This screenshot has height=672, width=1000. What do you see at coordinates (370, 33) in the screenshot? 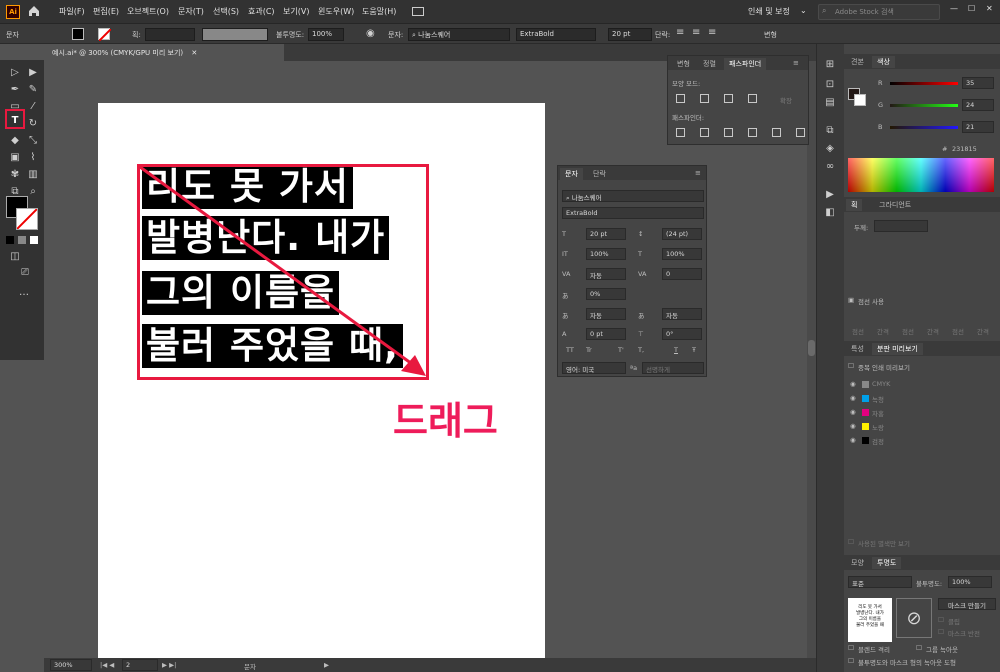
I see `recolor-icon: ◉` at bounding box center [370, 33].